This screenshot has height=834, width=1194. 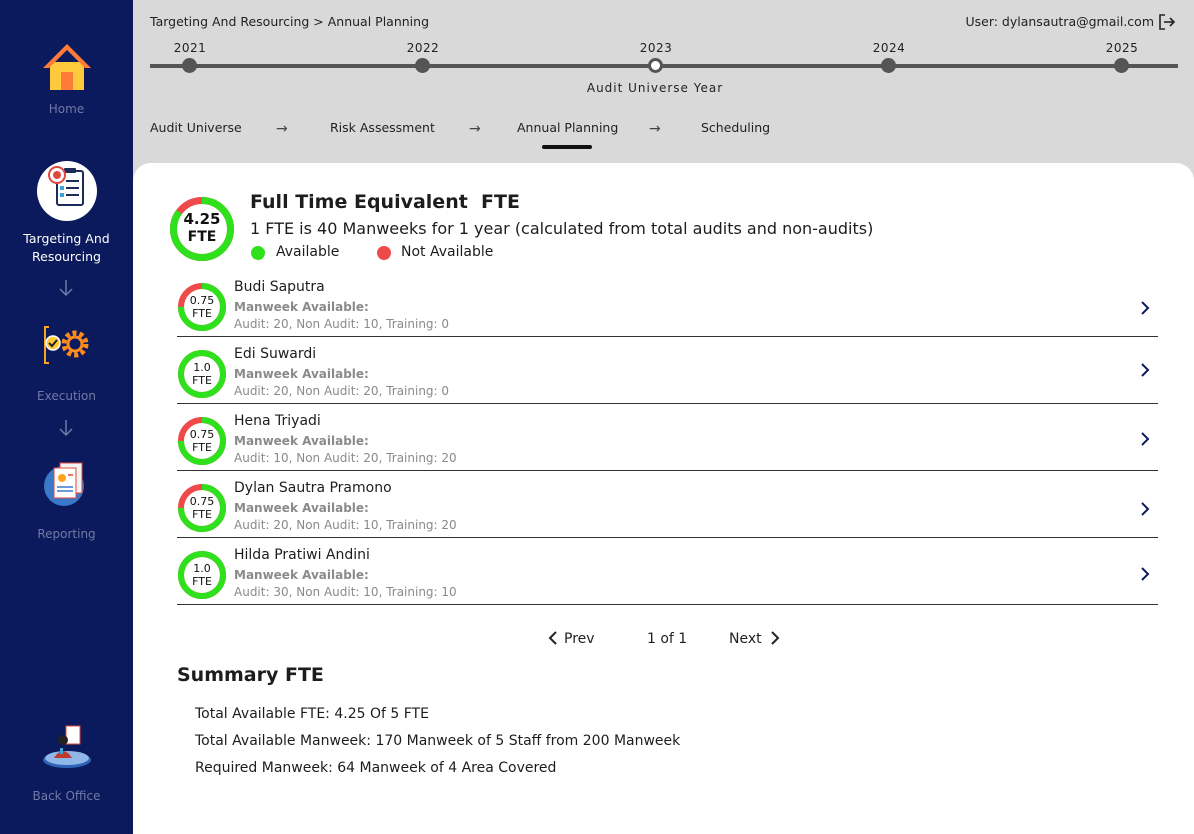 What do you see at coordinates (202, 219) in the screenshot?
I see `total-fte-value: 4.25` at bounding box center [202, 219].